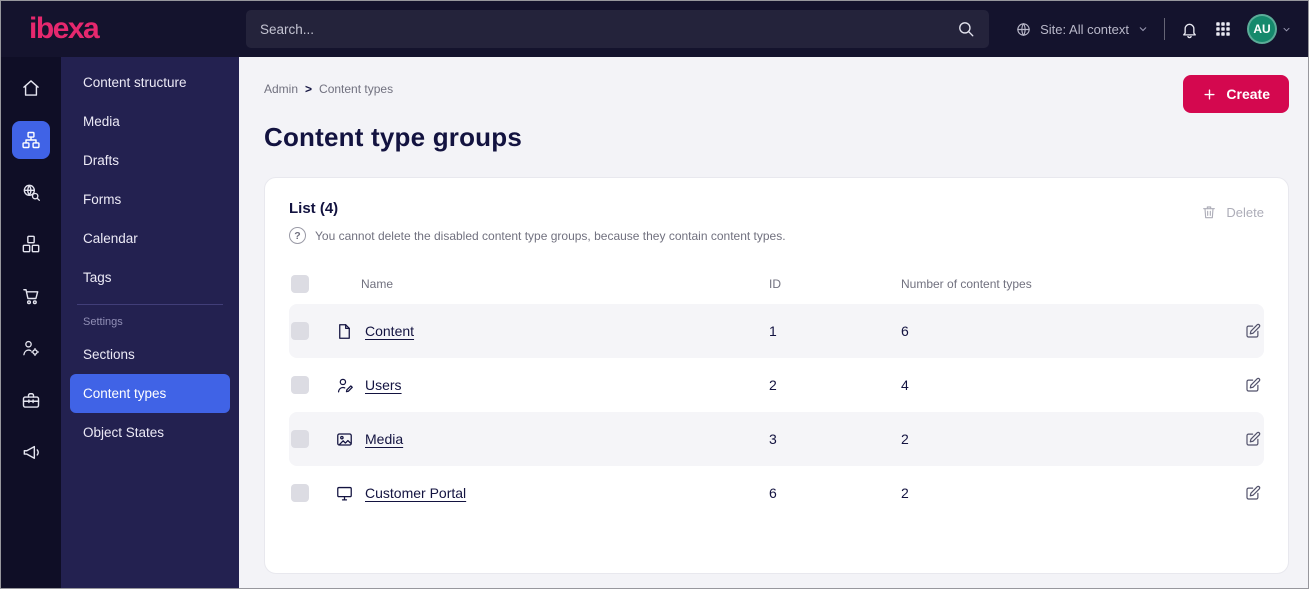 Image resolution: width=1309 pixels, height=589 pixels. I want to click on row-count: 4, so click(905, 385).